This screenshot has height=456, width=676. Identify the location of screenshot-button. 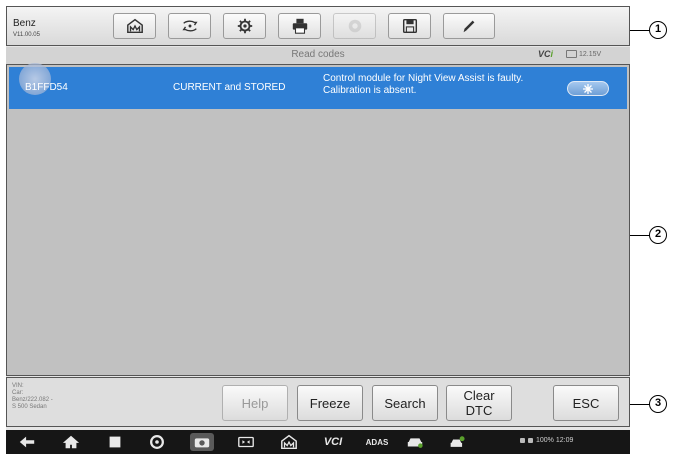
(202, 442).